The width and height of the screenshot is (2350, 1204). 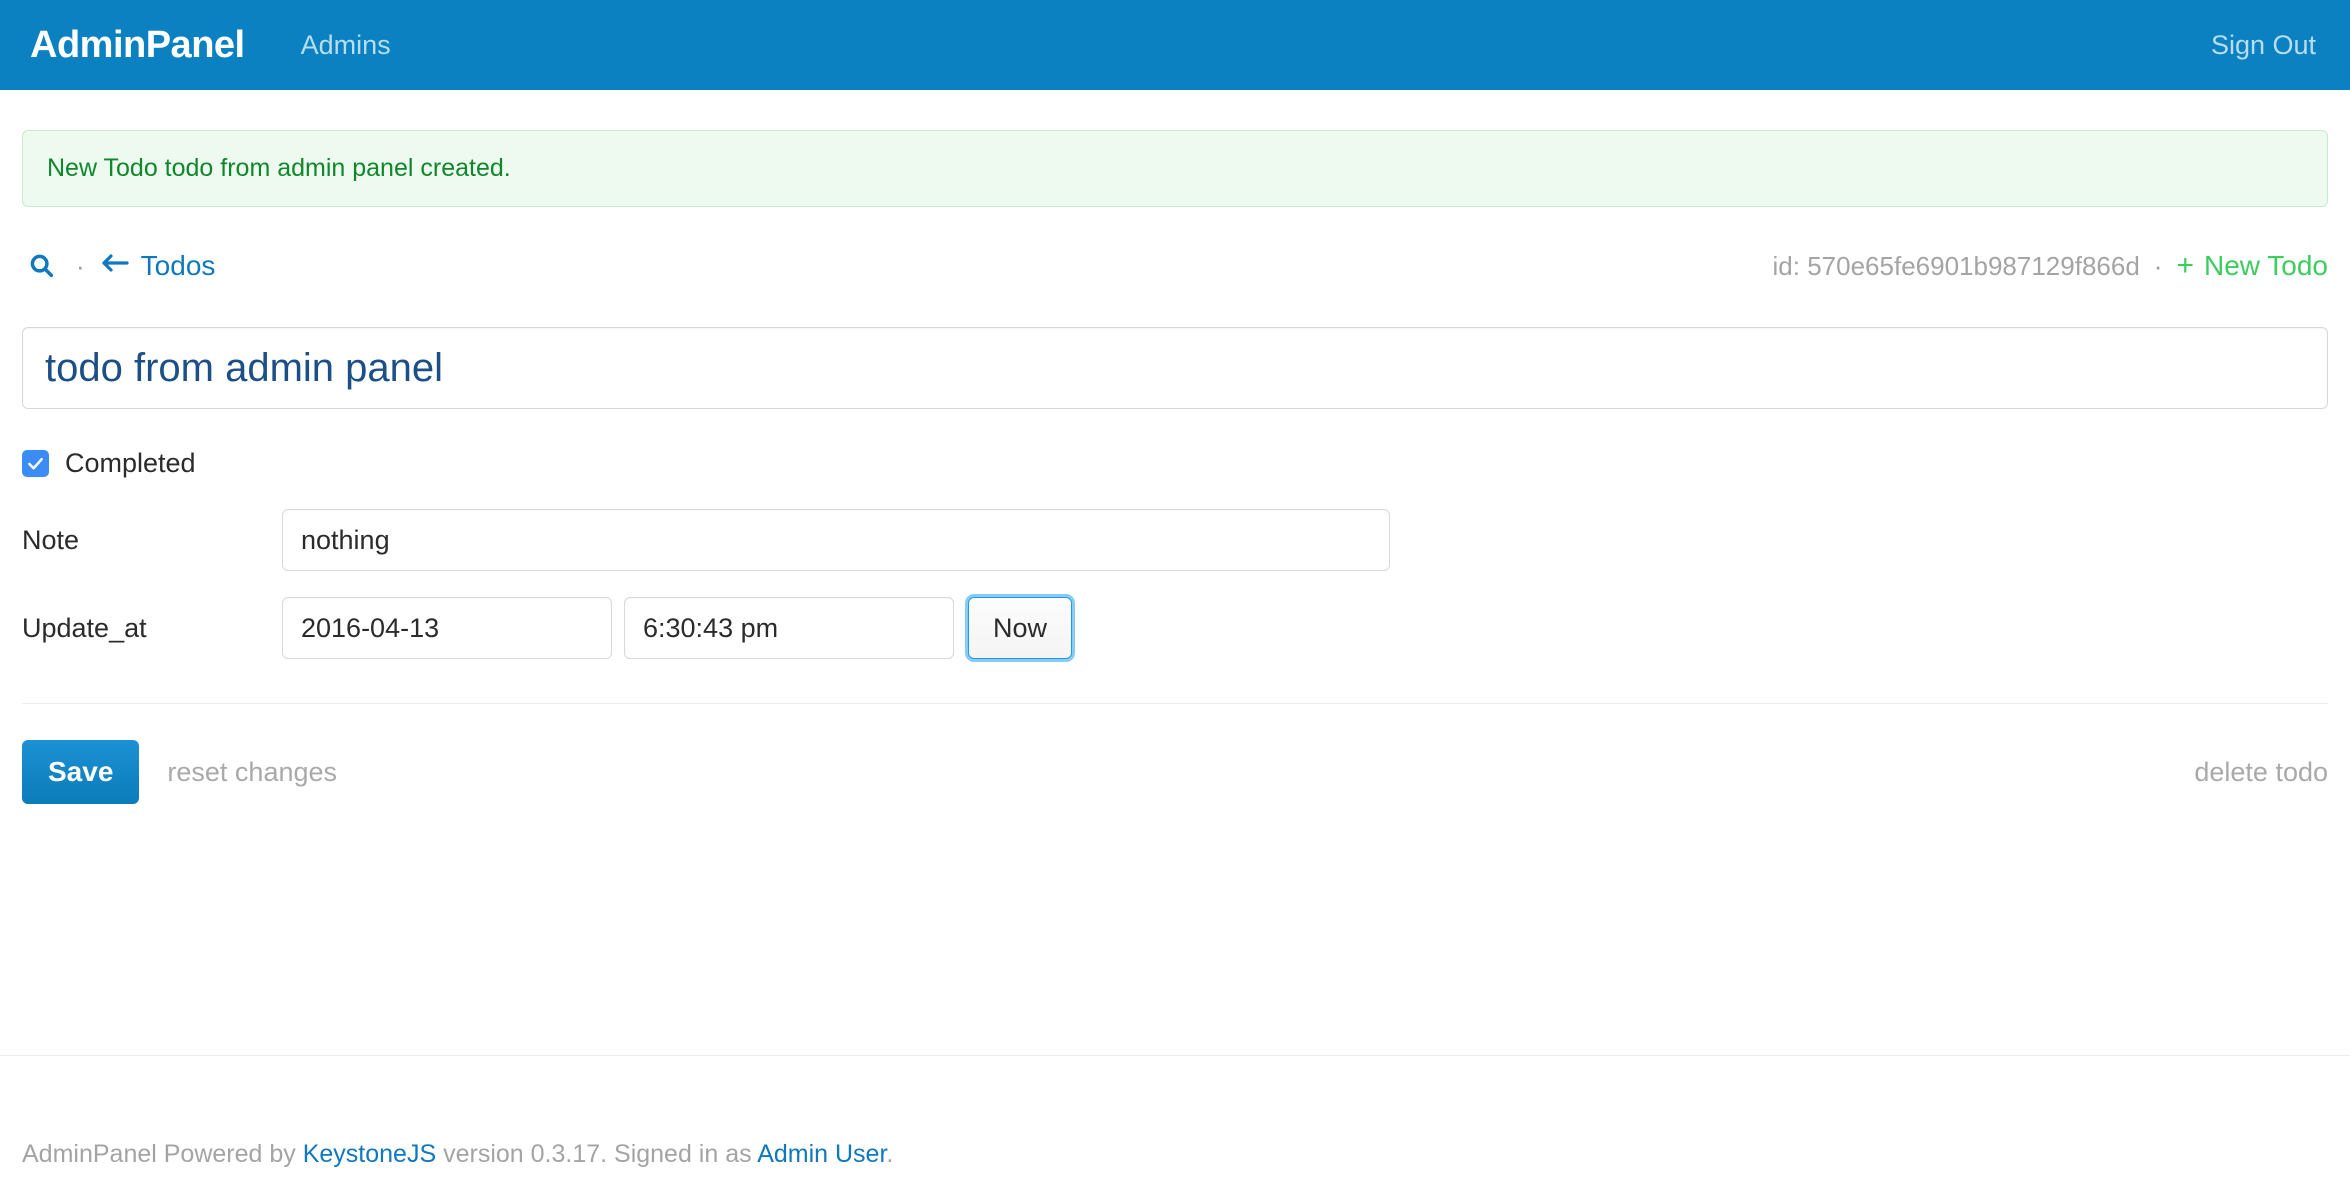 I want to click on back-to-todos-link: Todos, so click(x=157, y=266).